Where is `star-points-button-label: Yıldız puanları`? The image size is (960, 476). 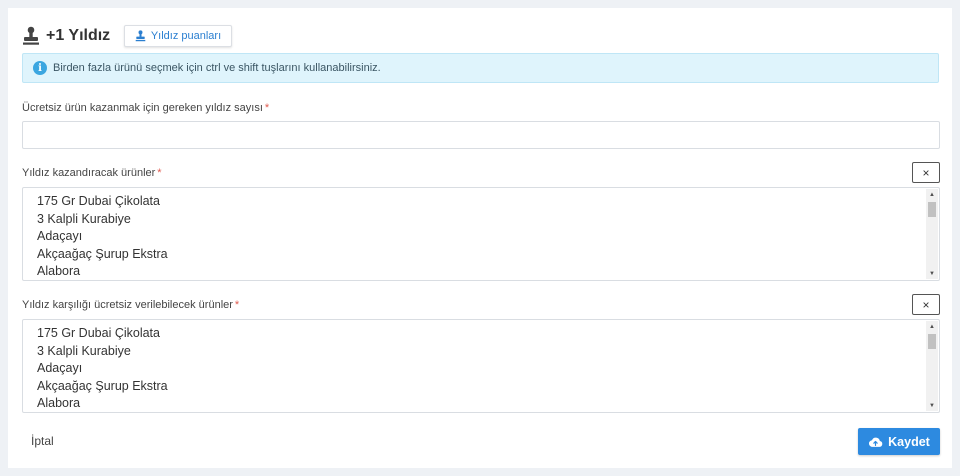
star-points-button-label: Yıldız puanları is located at coordinates (186, 36).